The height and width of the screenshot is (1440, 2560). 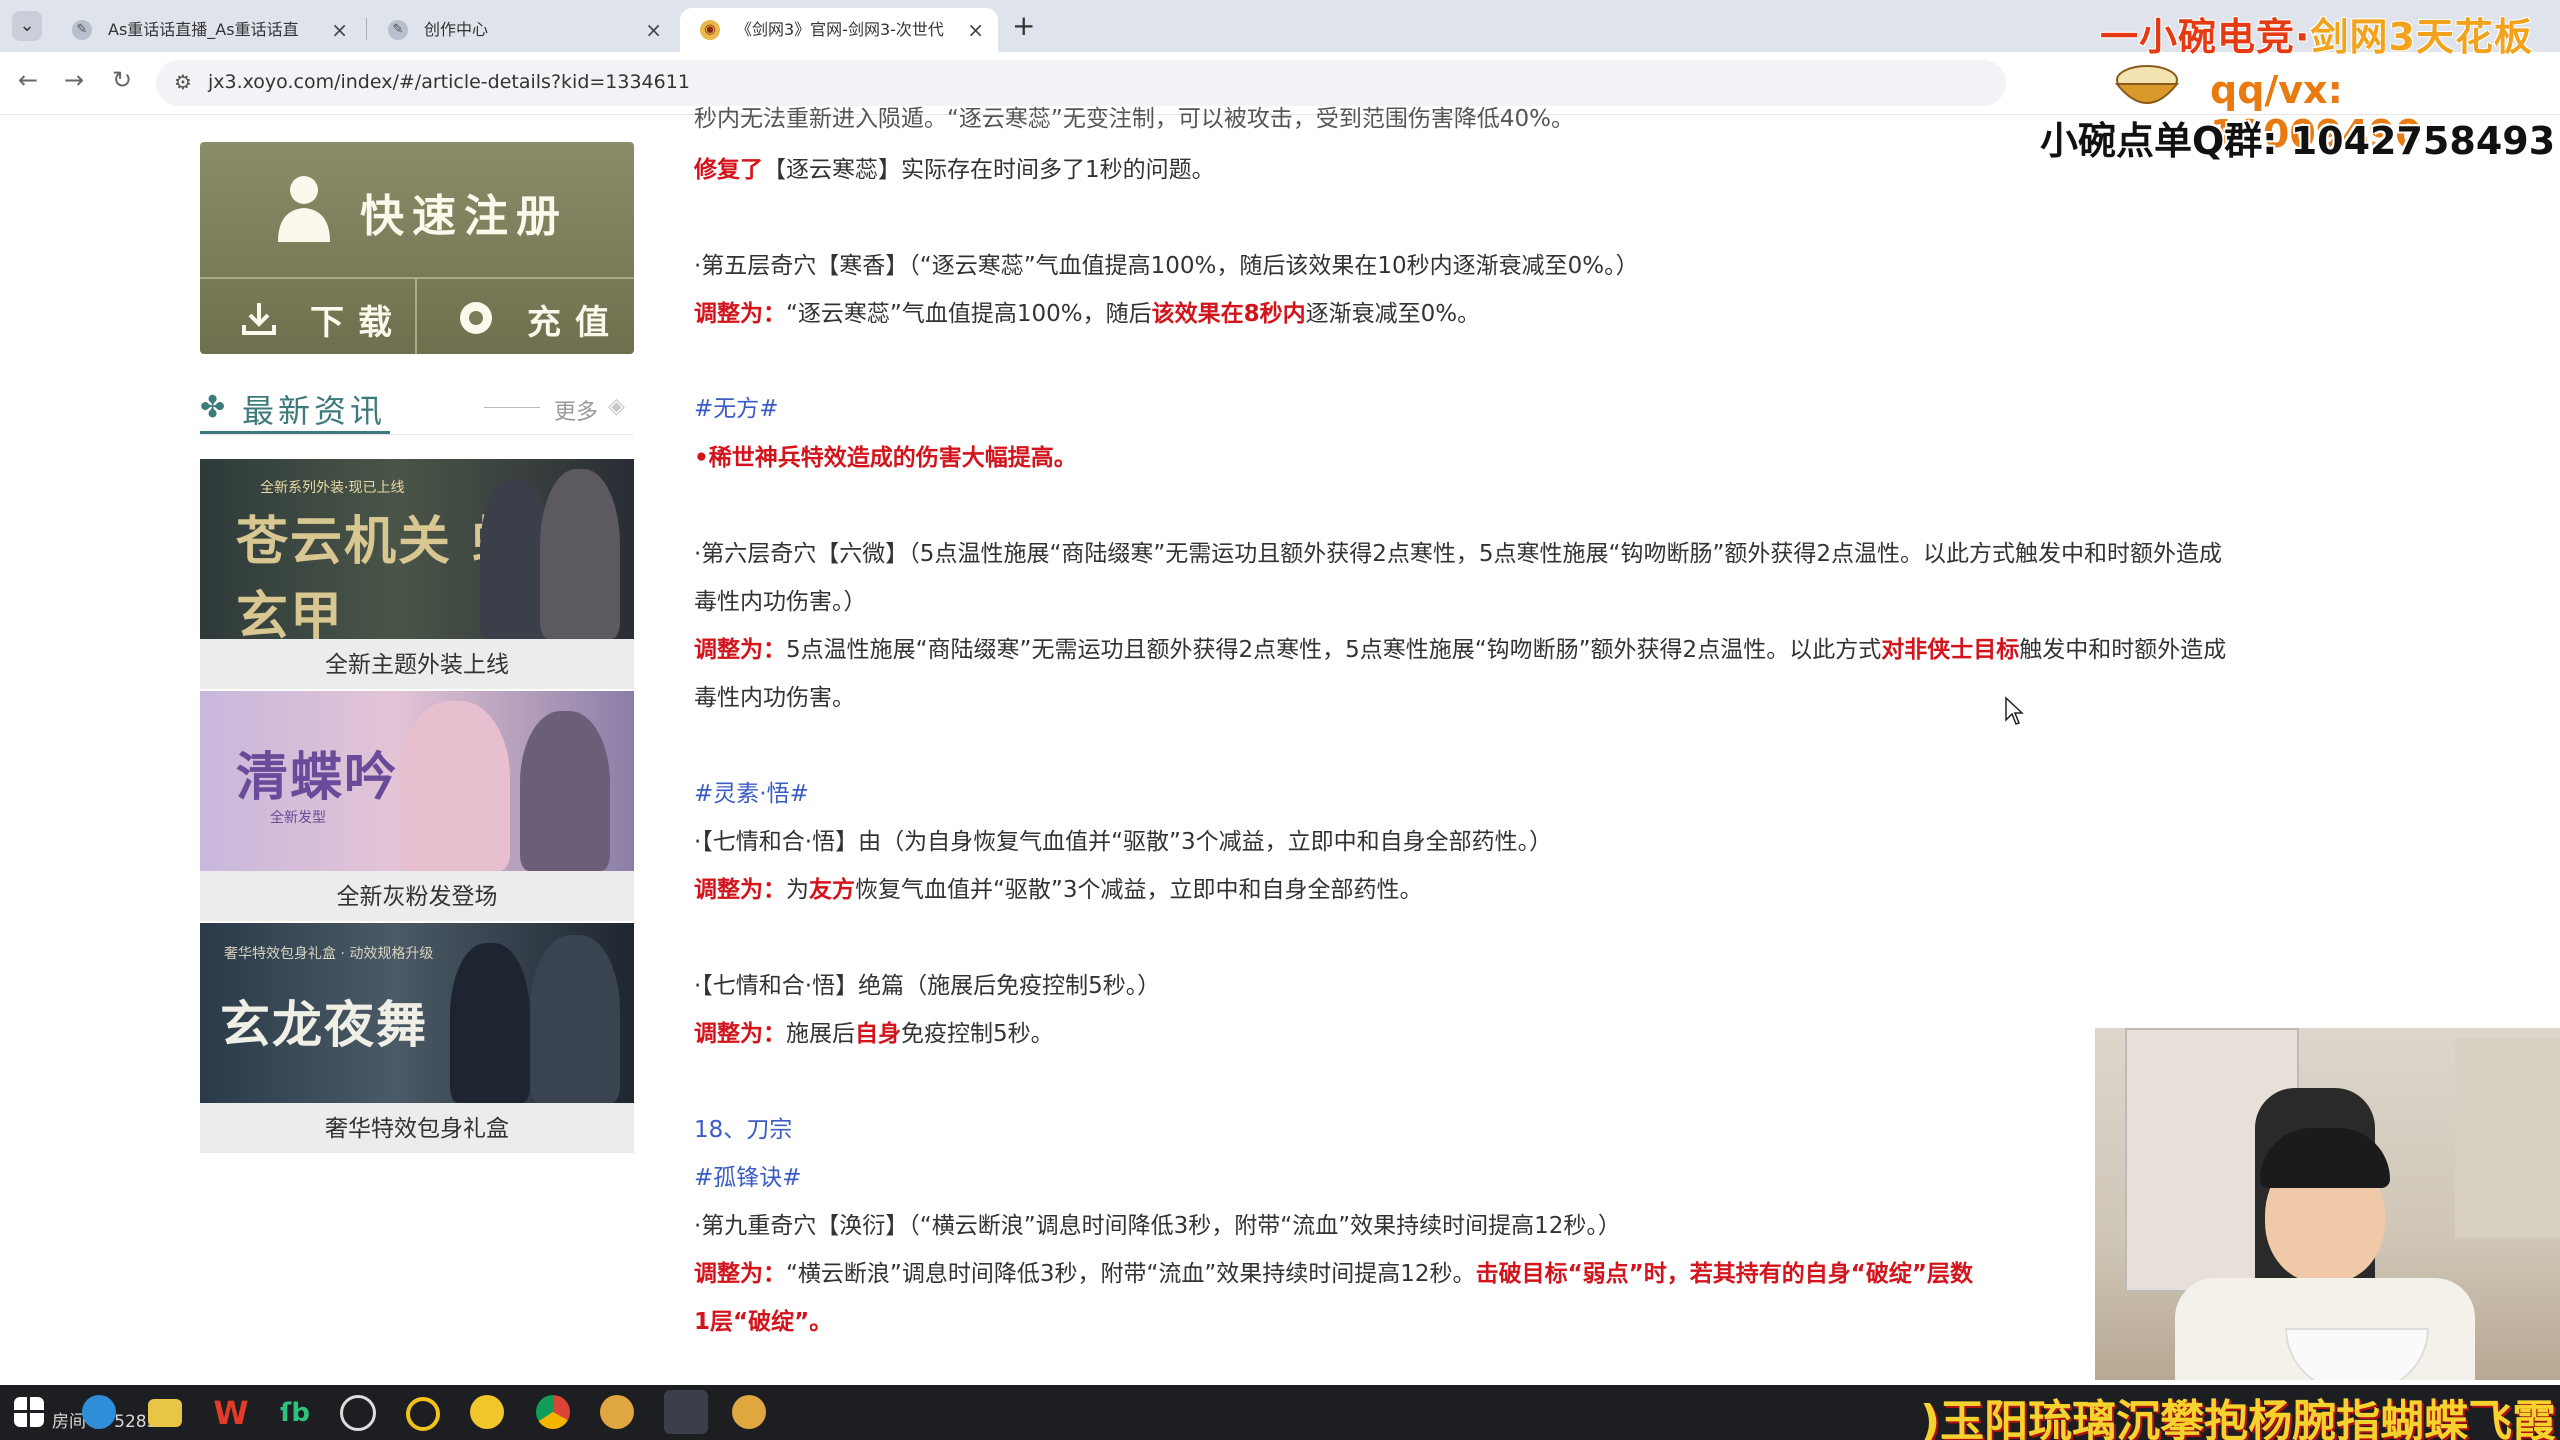 What do you see at coordinates (324, 1024) in the screenshot?
I see `news-image-title: 玄龙夜舞` at bounding box center [324, 1024].